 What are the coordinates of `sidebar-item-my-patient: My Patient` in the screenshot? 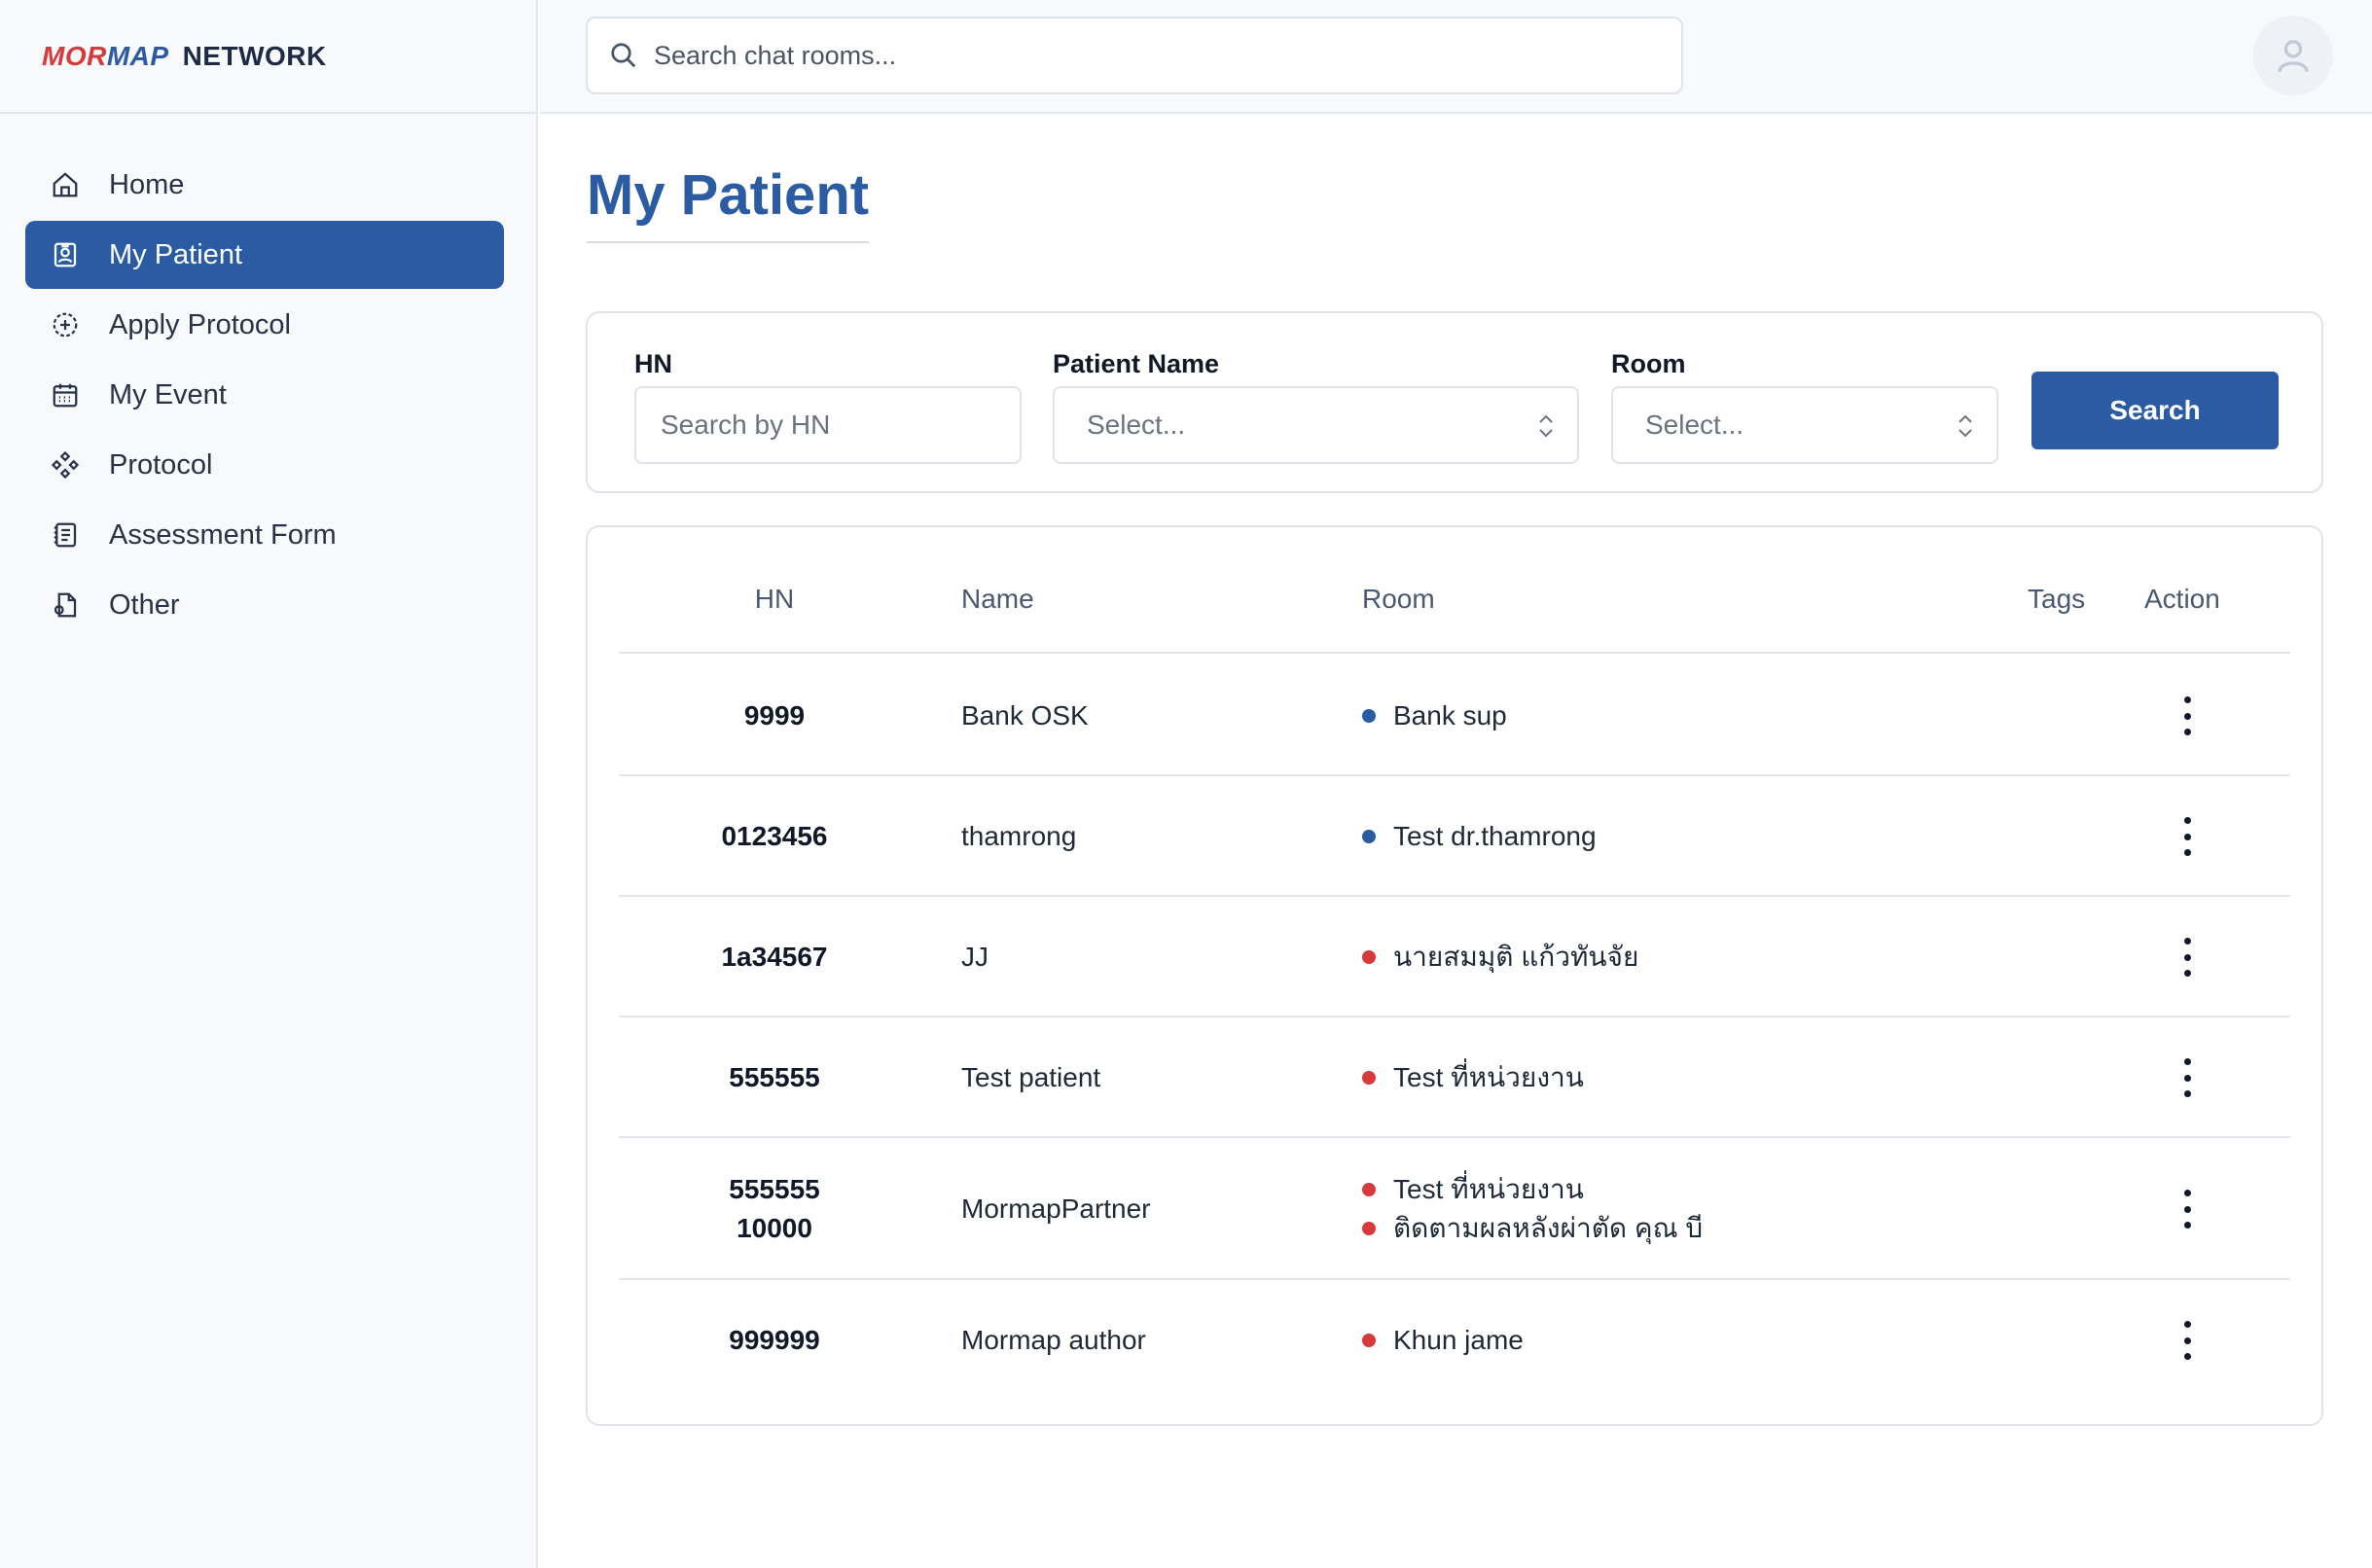 It's located at (265, 255).